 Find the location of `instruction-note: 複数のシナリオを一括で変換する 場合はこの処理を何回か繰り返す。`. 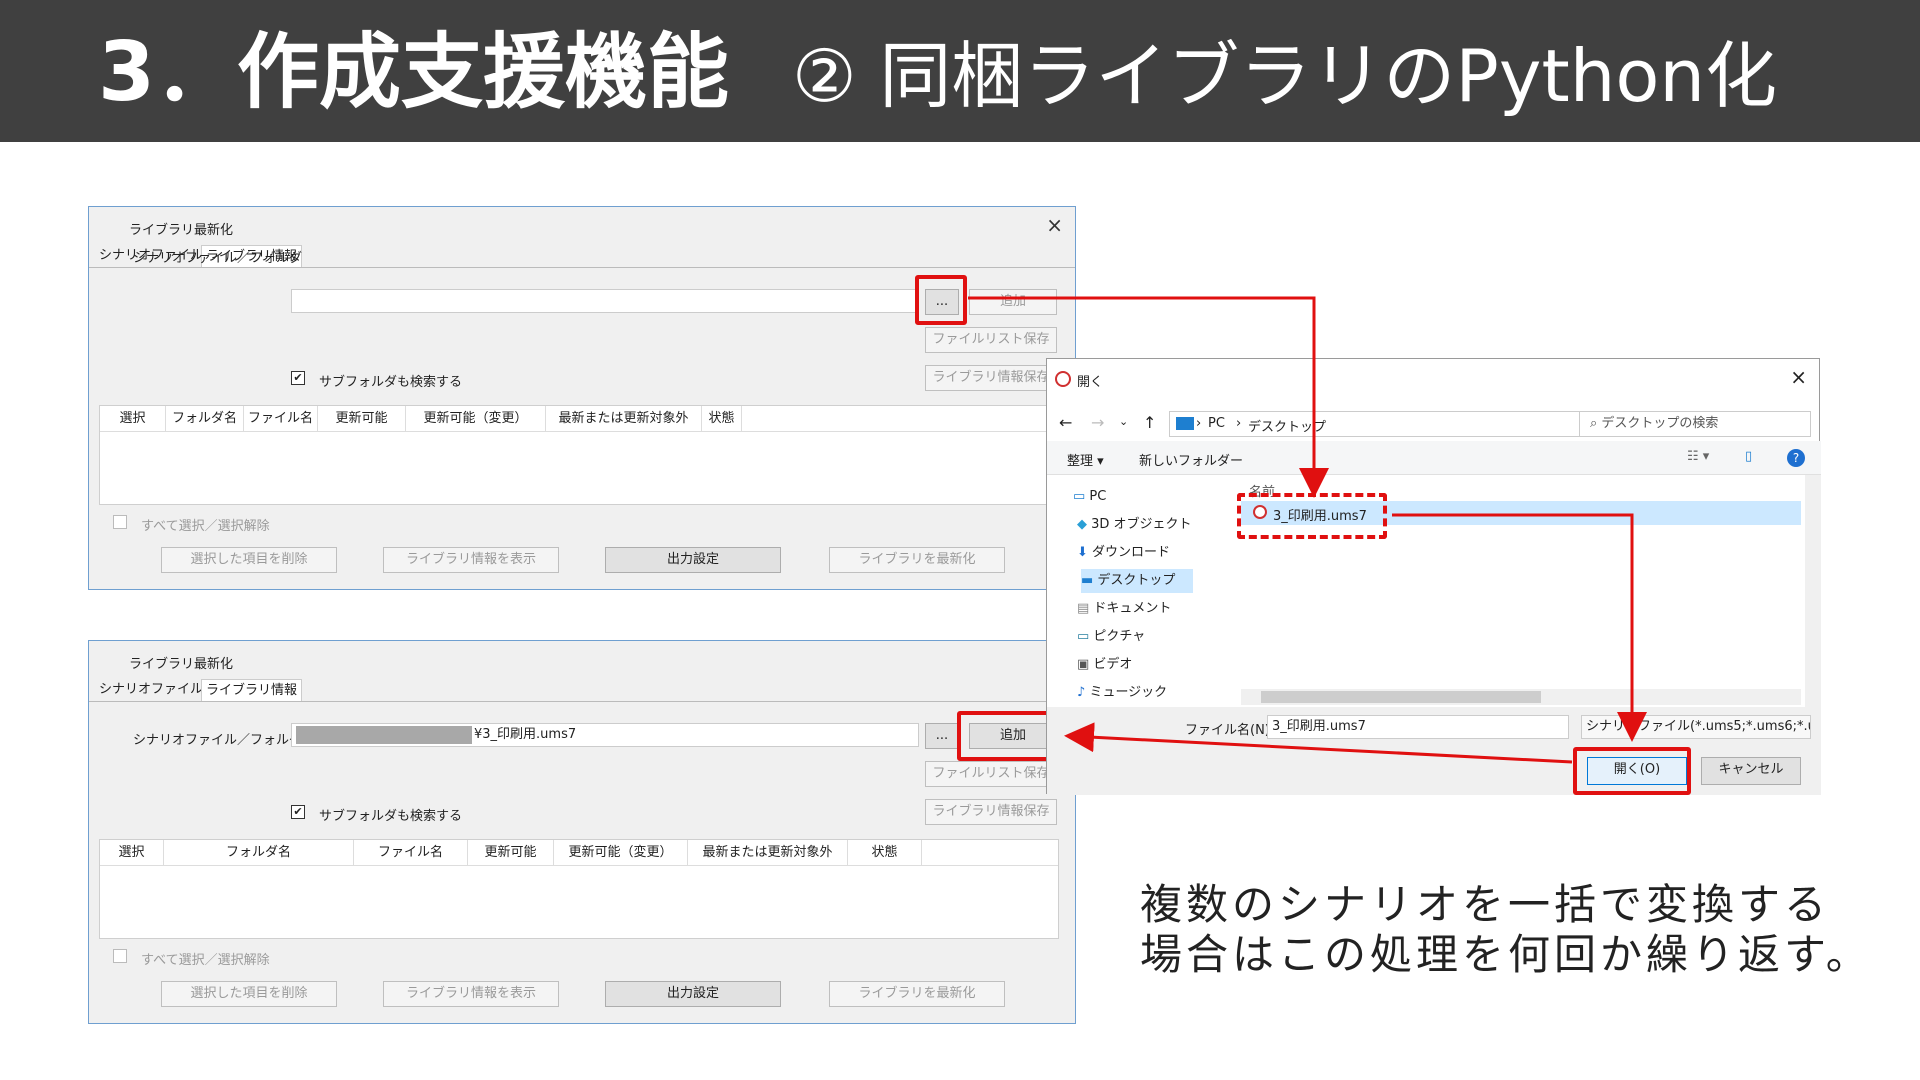

instruction-note: 複数のシナリオを一括で変換する 場合はこの処理を何回か繰り返す。 is located at coordinates (1506, 930).